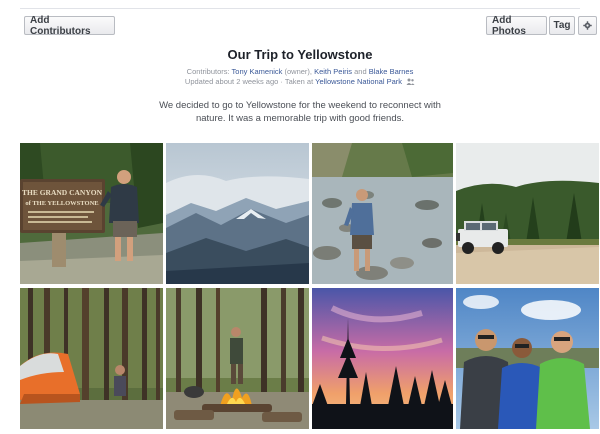  What do you see at coordinates (61, 203) in the screenshot?
I see `sign-line-2: of THE YELLOWSTONE` at bounding box center [61, 203].